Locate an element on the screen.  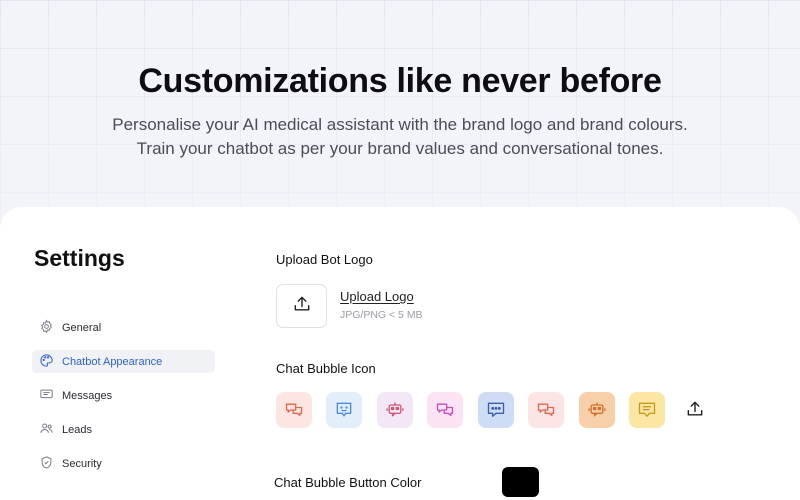
upload-logo-button is located at coordinates (301, 306).